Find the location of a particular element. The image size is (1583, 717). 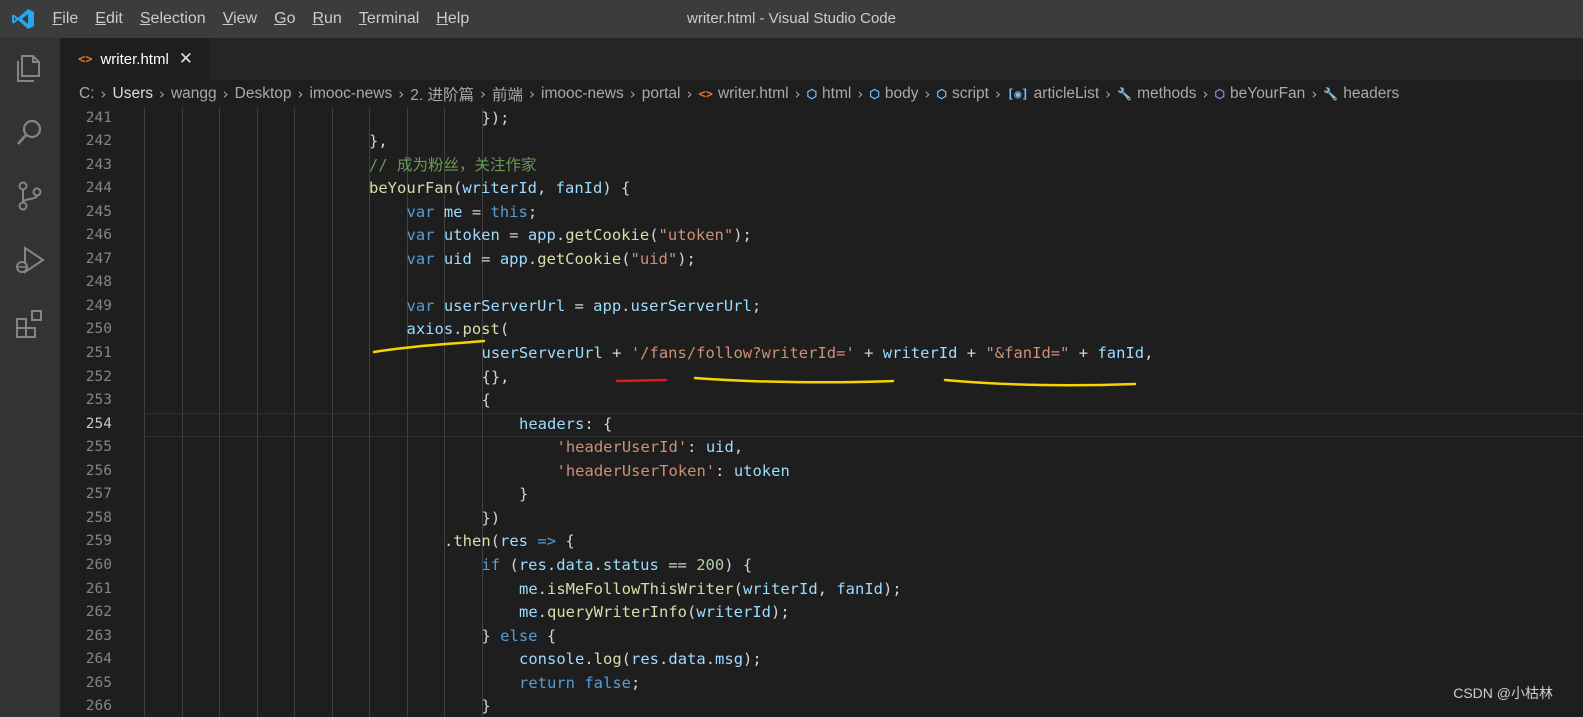

breadcrumb-item: Users is located at coordinates (133, 94).